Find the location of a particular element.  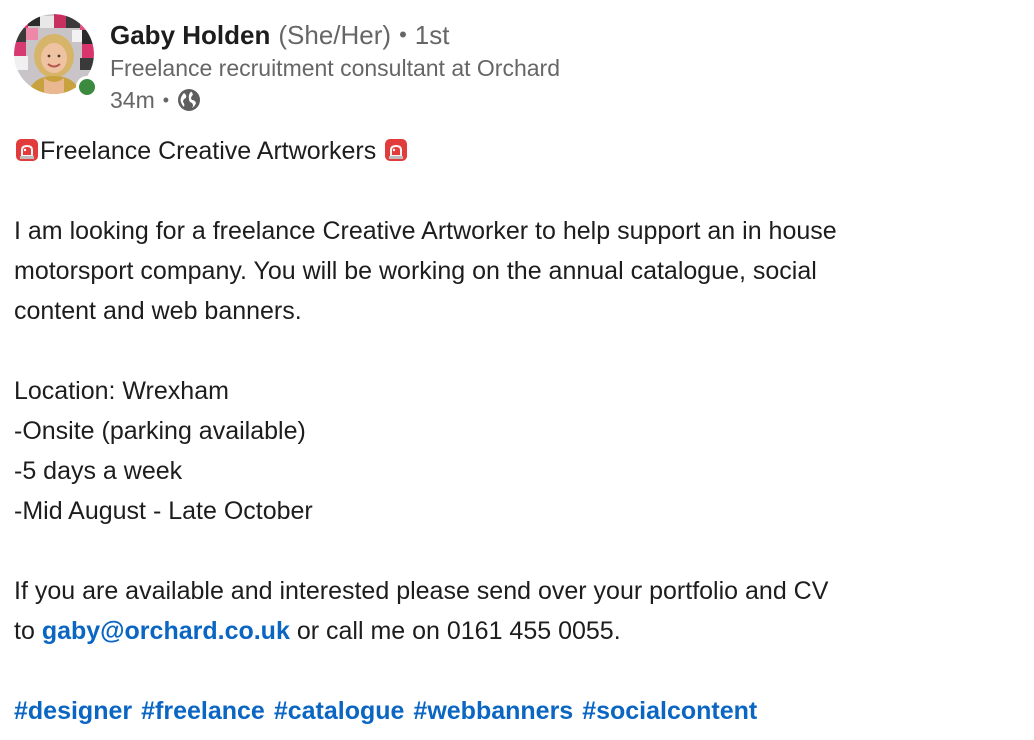

detail-schedule: -5 days a week is located at coordinates (98, 471).